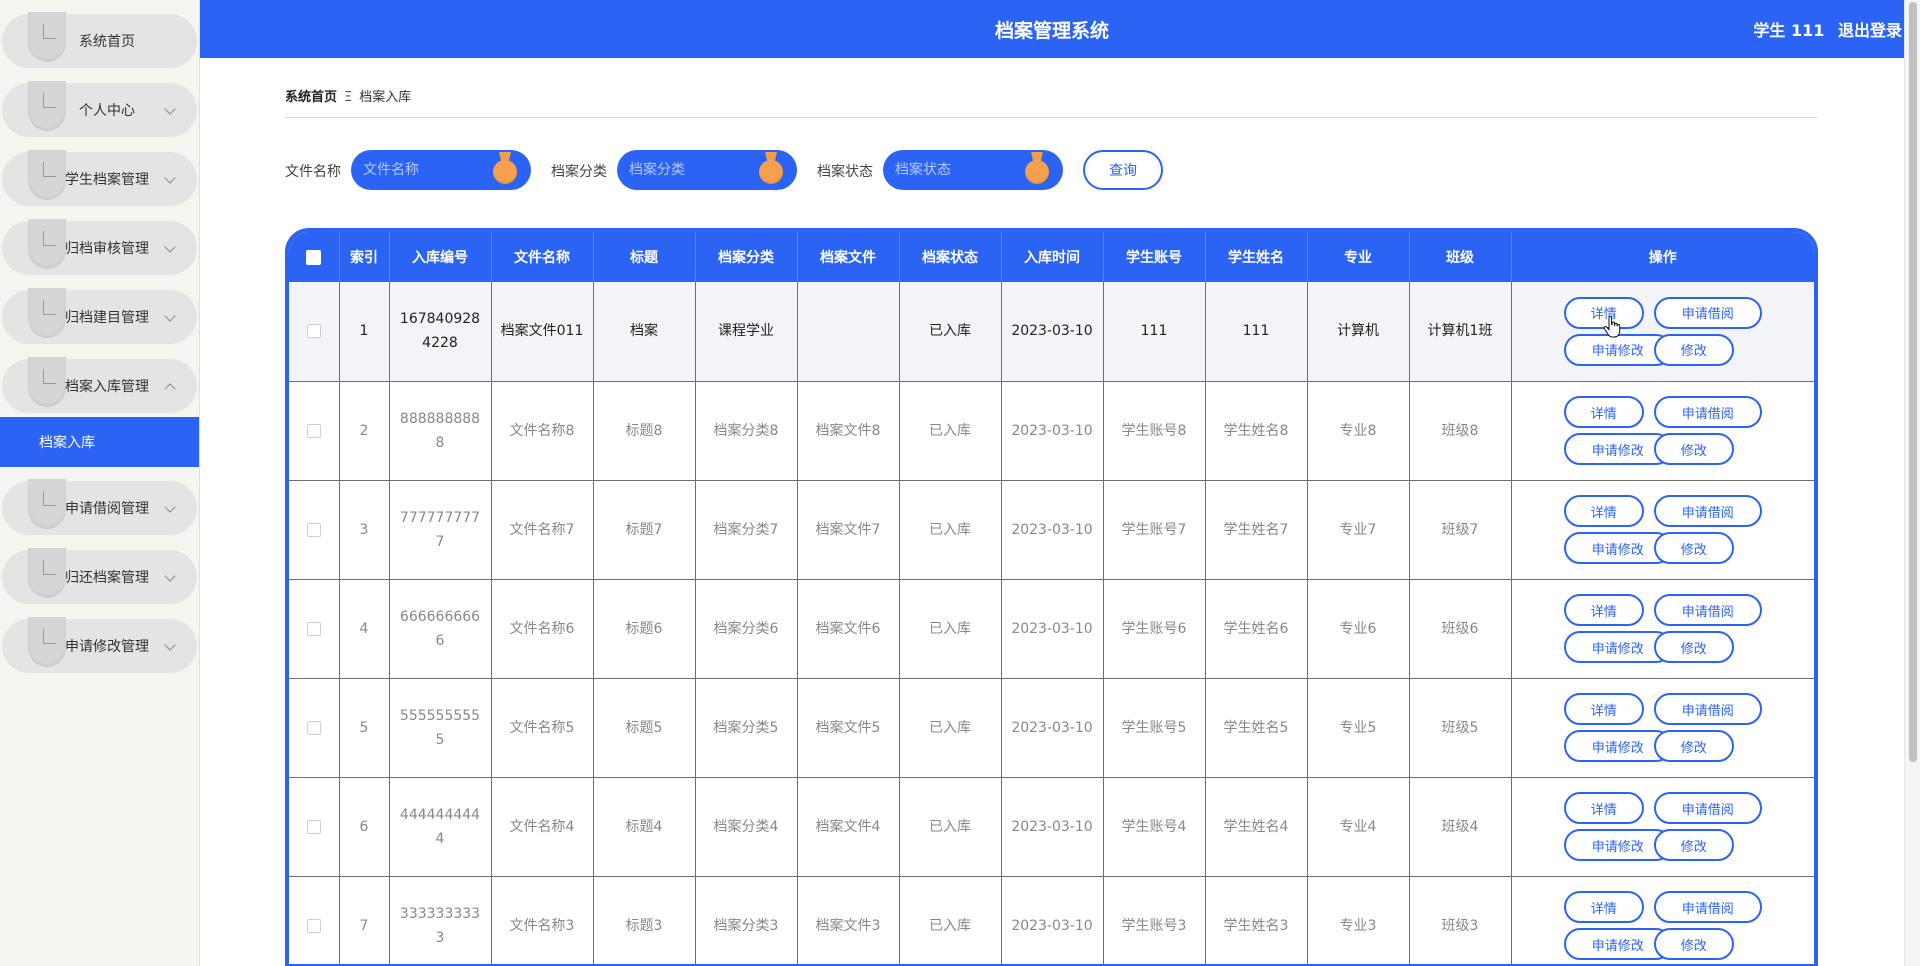 This screenshot has height=966, width=1920. Describe the element at coordinates (1870, 30) in the screenshot. I see `logout-link: 退出登录` at that location.